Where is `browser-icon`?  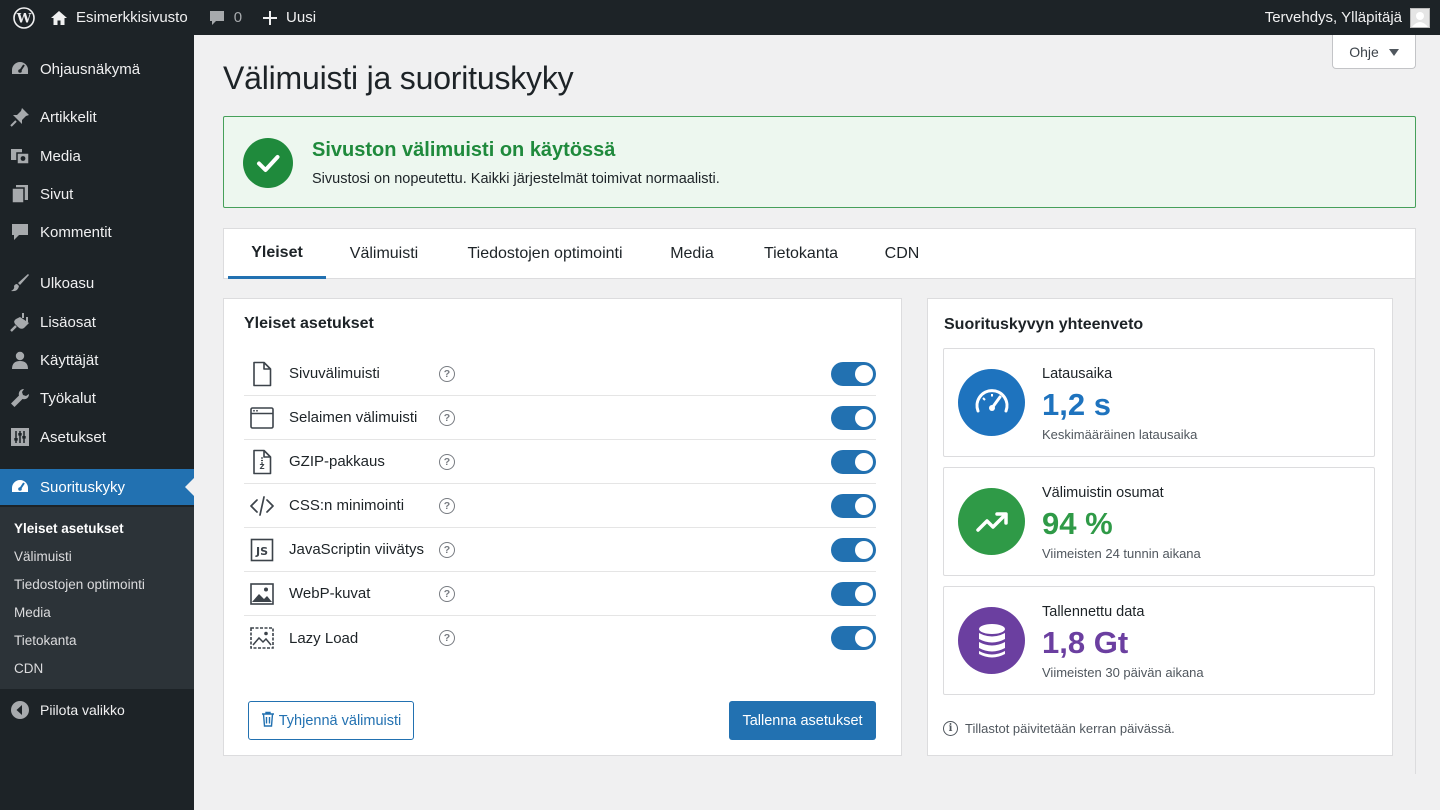 browser-icon is located at coordinates (262, 418).